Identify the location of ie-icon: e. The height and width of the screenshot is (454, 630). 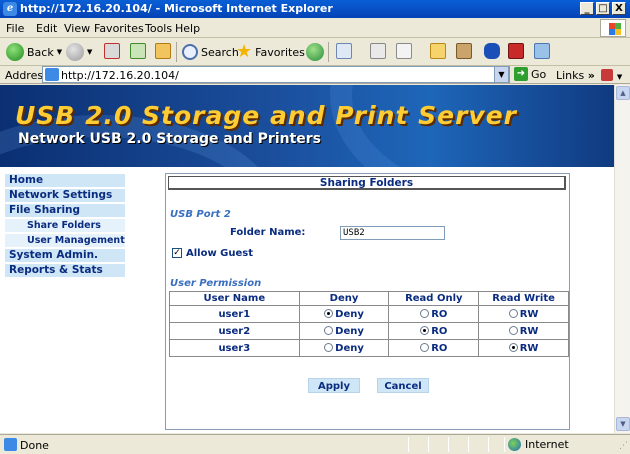
(10, 9).